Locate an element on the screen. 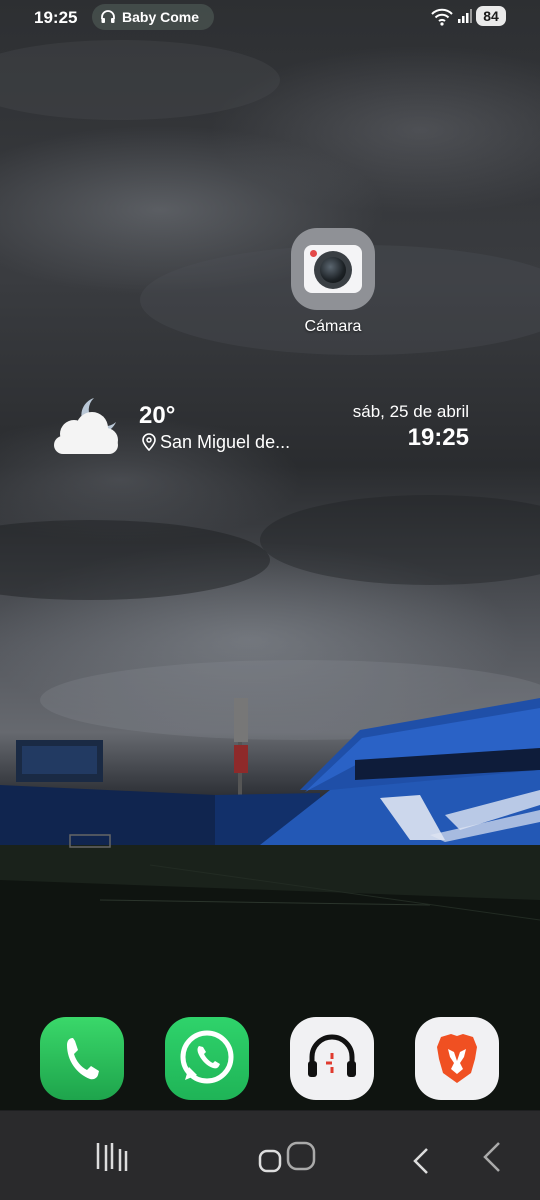 The width and height of the screenshot is (540, 1200). battery-indicator: 84 is located at coordinates (491, 16).